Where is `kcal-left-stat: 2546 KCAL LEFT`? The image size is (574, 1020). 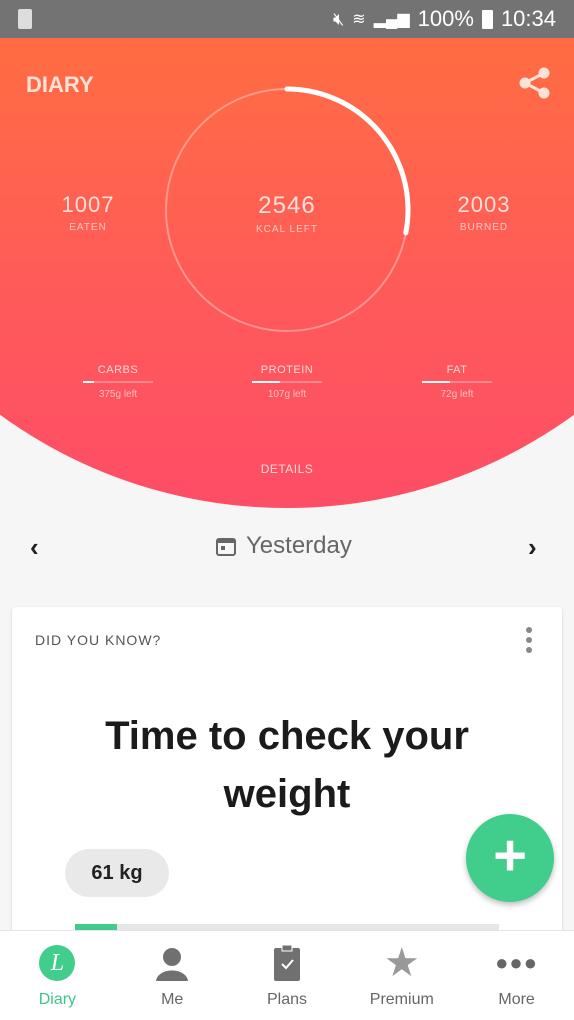
kcal-left-stat: 2546 KCAL LEFT is located at coordinates (287, 213).